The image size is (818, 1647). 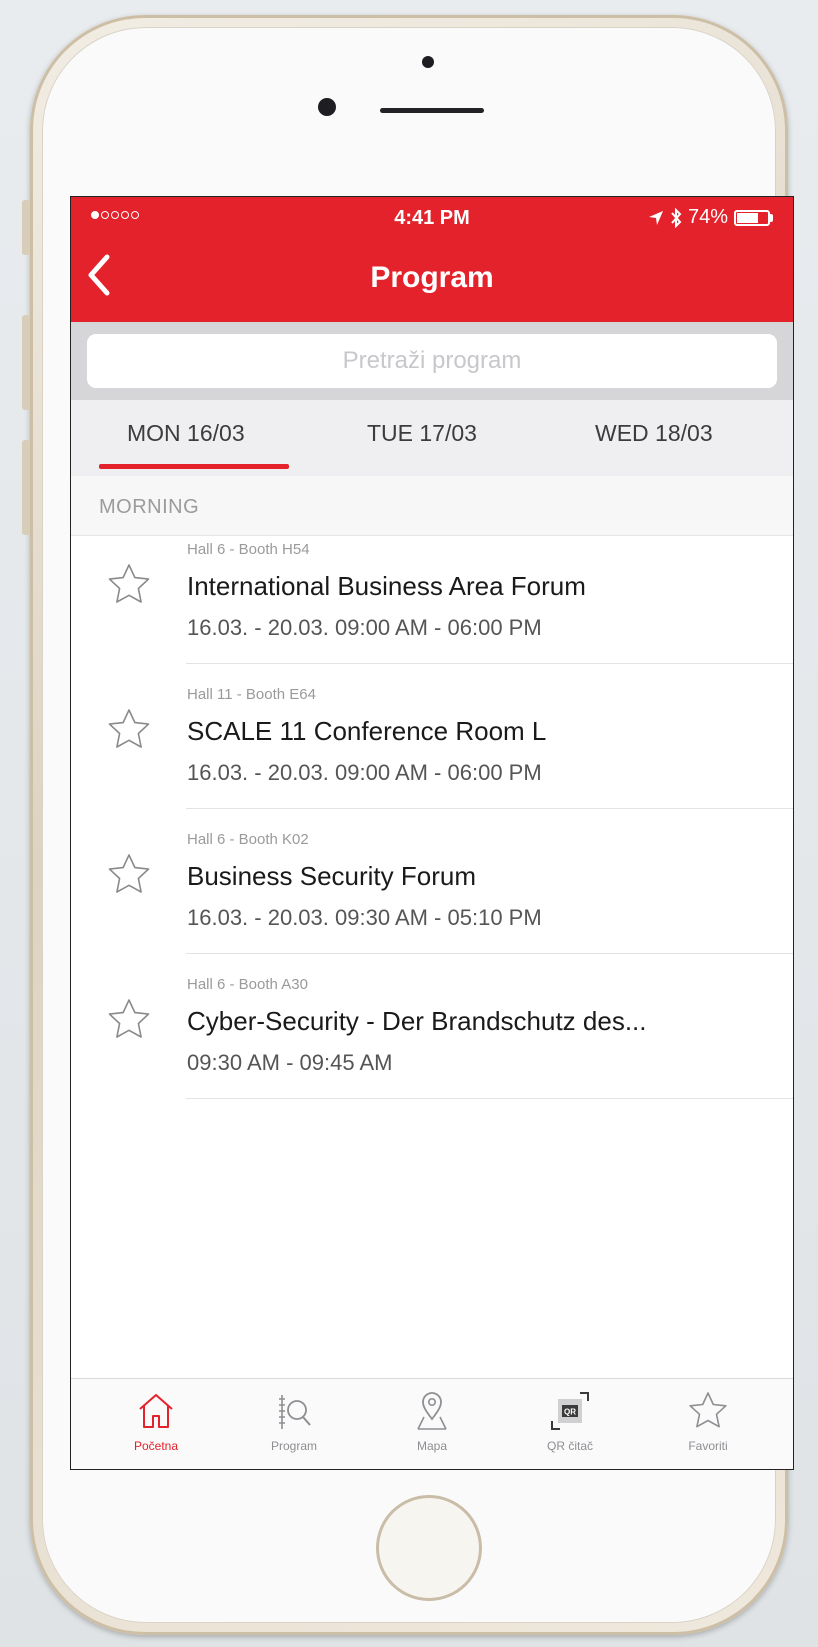 What do you see at coordinates (654, 433) in the screenshot?
I see `tab-wed: WED 18/03` at bounding box center [654, 433].